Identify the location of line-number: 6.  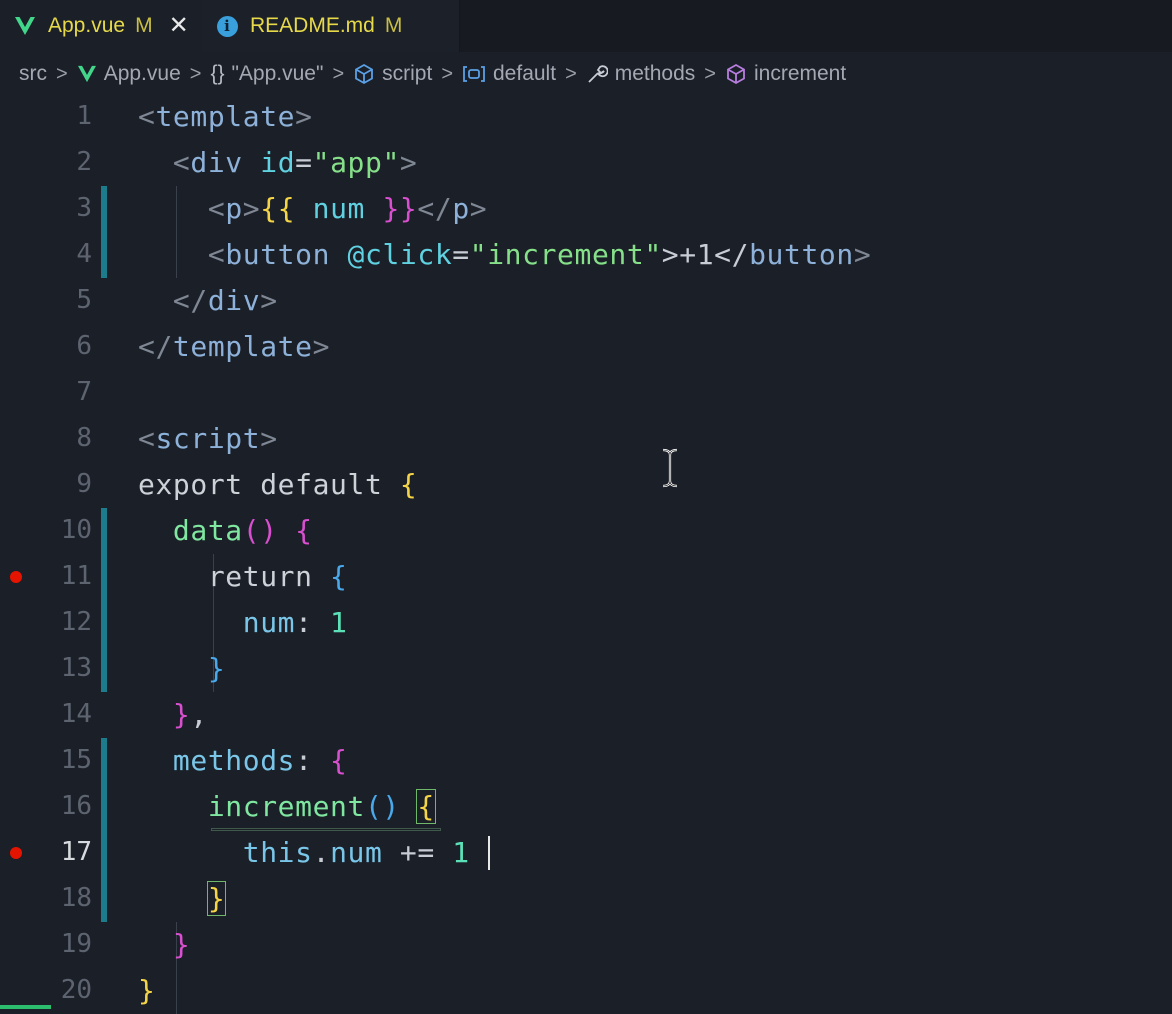
(84, 346).